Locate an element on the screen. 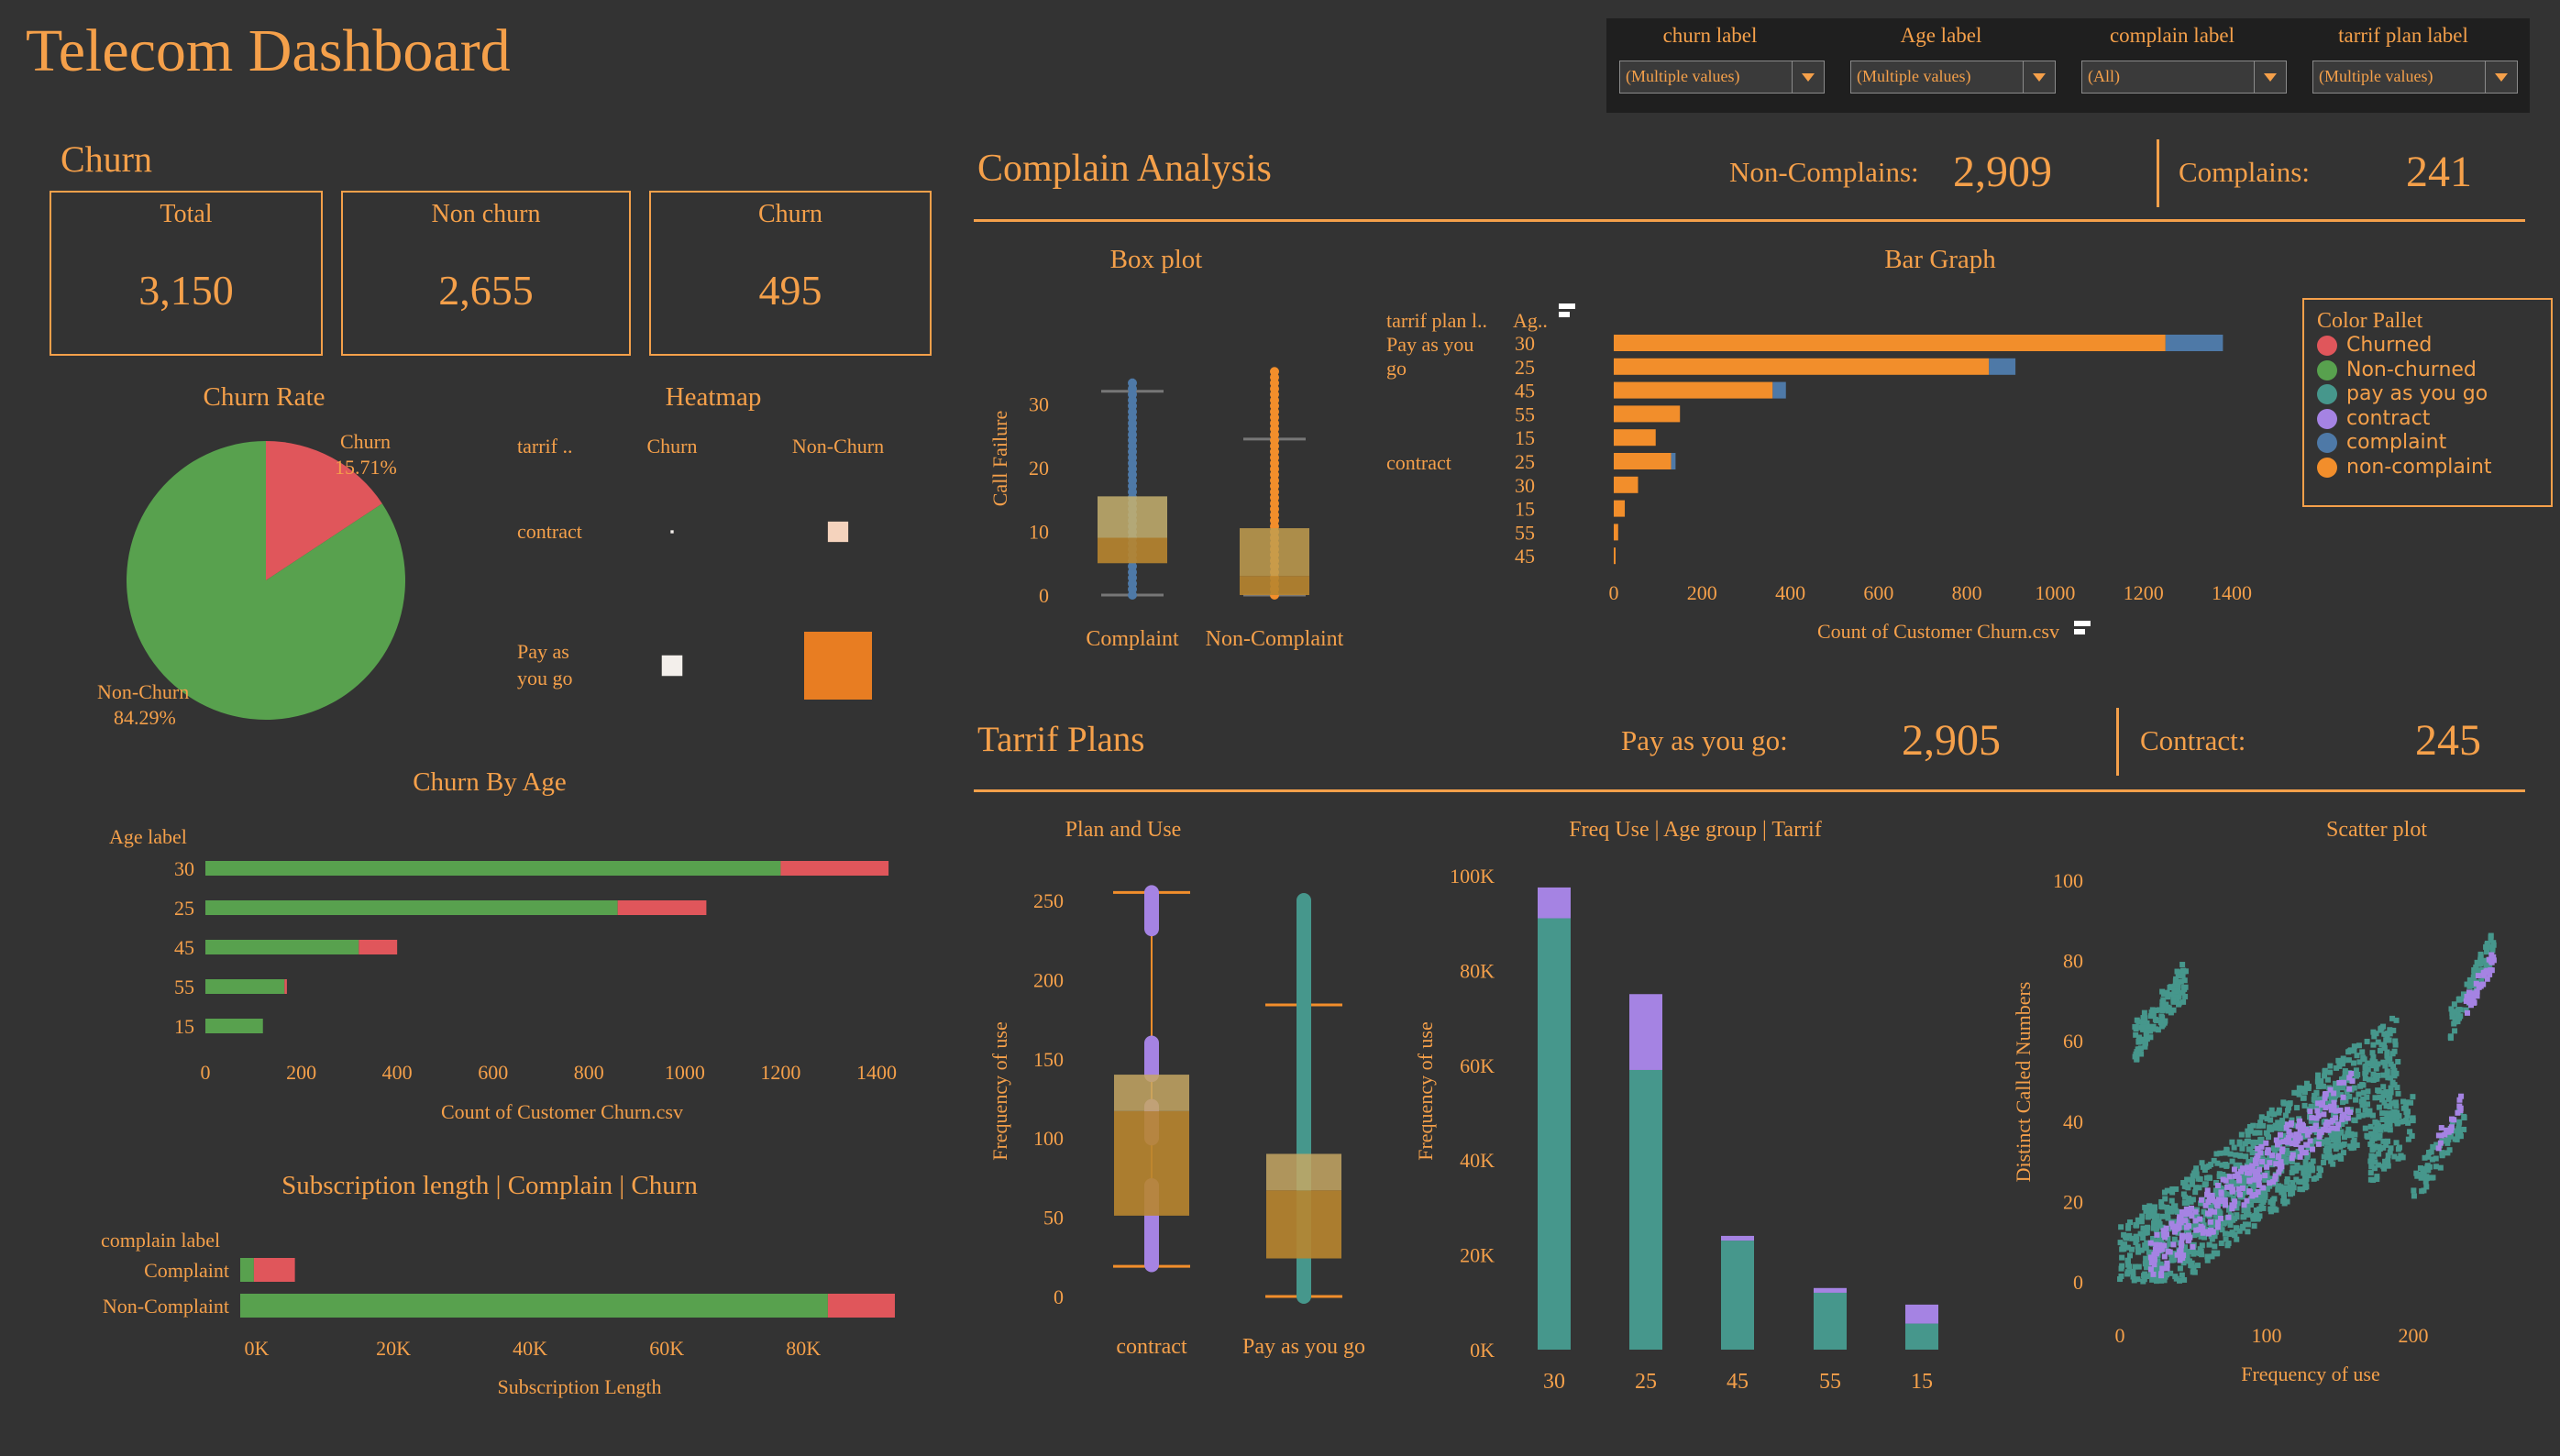 This screenshot has width=2560, height=1456. y-tick-label: 30 is located at coordinates (1525, 343).